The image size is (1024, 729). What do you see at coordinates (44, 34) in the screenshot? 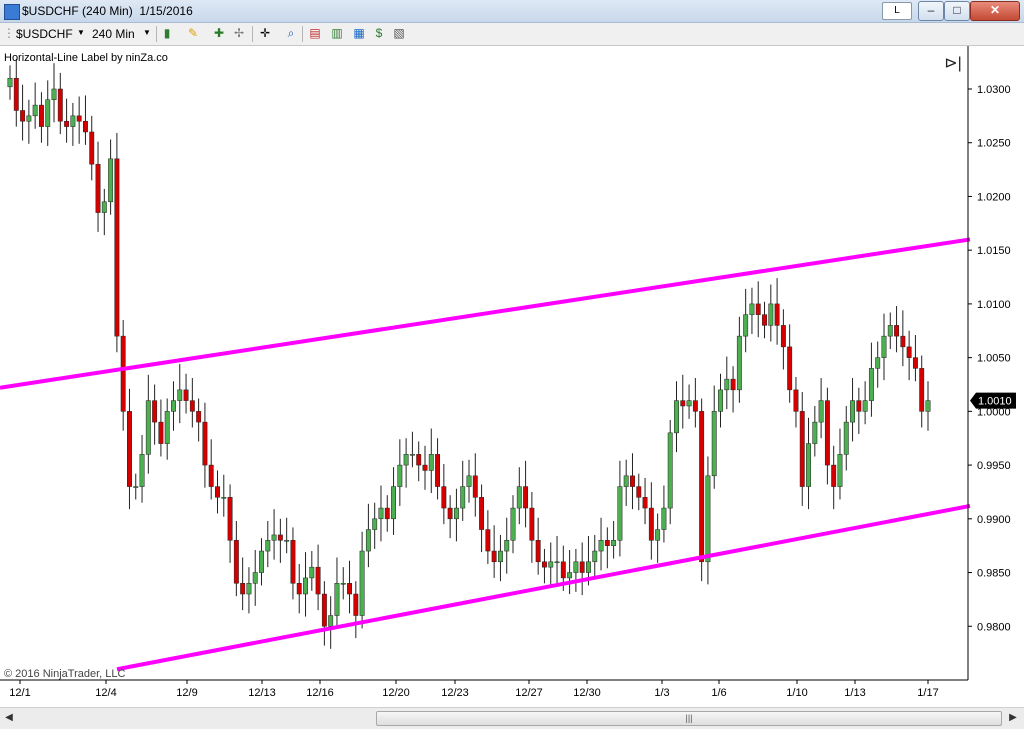
I see `instrument-selector: $USDCHF` at bounding box center [44, 34].